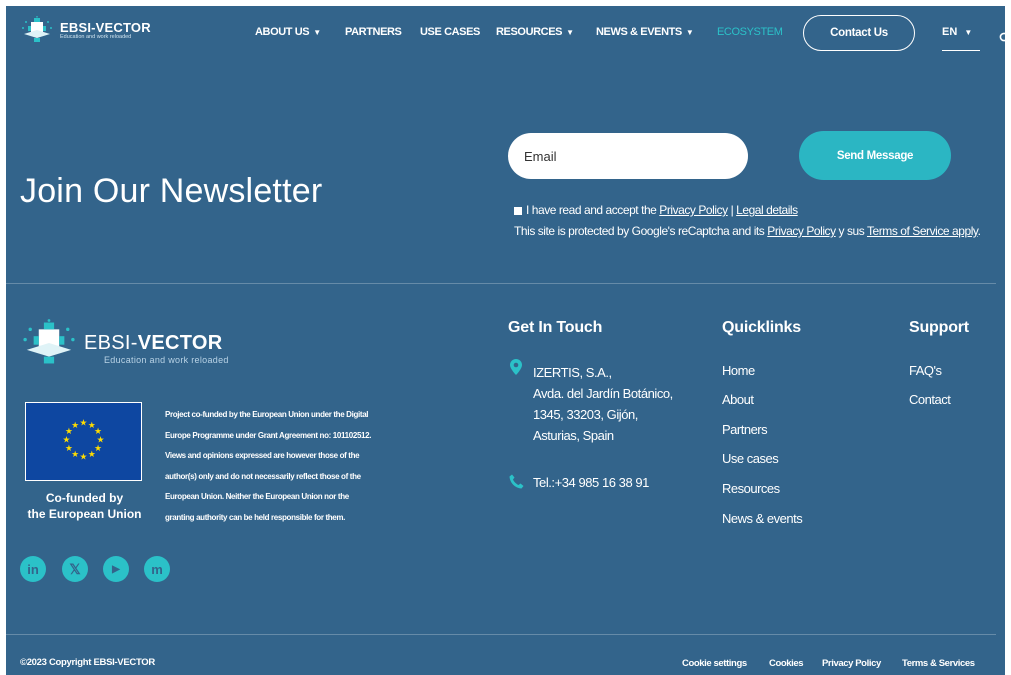 The width and height of the screenshot is (1011, 675). I want to click on terms-services-link: Terms & Services, so click(938, 663).